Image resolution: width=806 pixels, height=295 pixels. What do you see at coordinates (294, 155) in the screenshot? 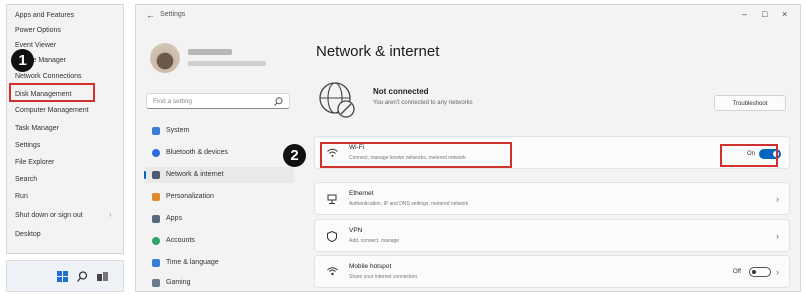
I see `step-2-badge: 2` at bounding box center [294, 155].